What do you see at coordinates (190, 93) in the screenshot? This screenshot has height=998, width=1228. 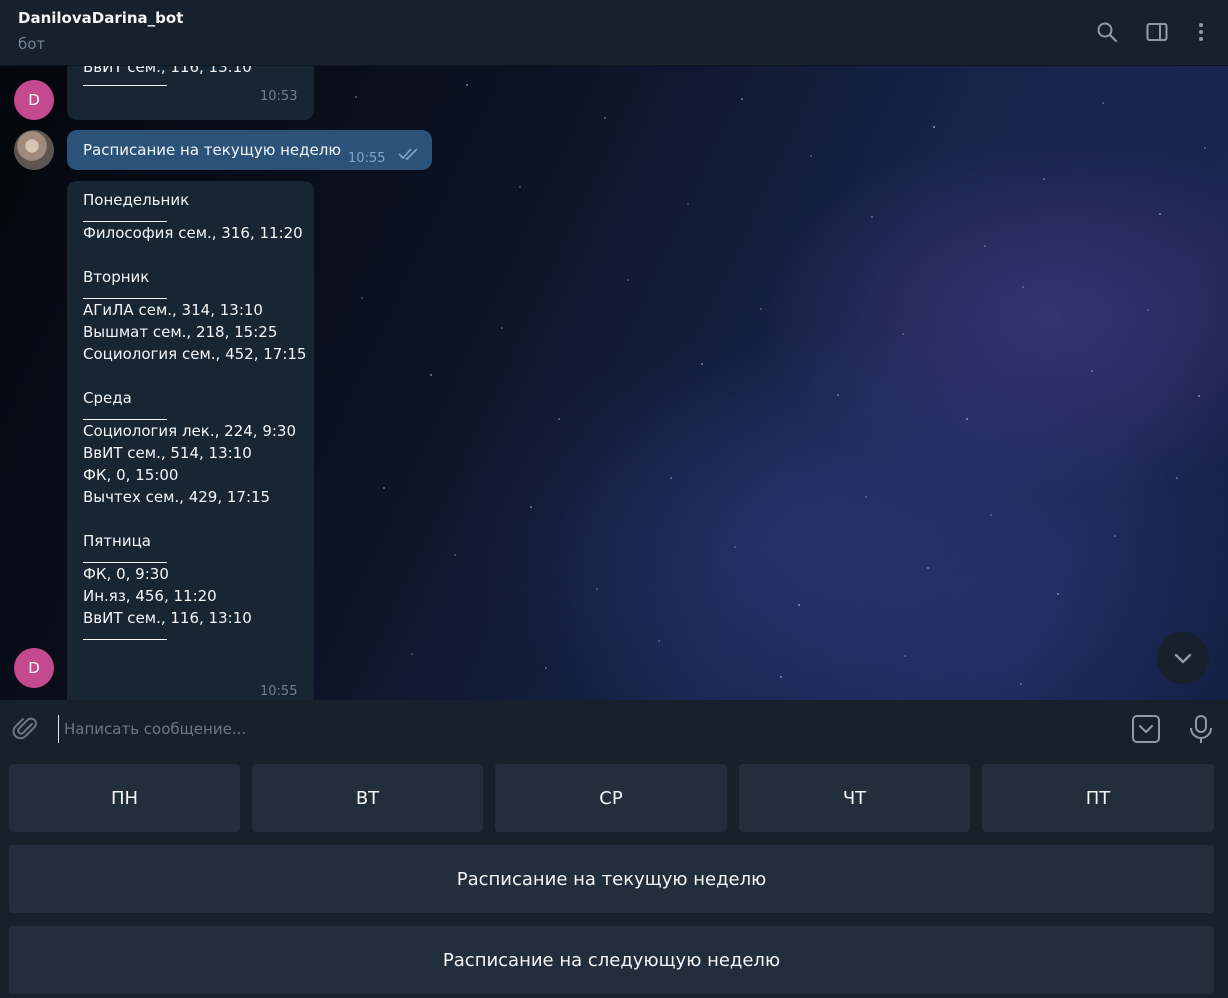 I see `message-bubble: ВвИТ сем., 116, 13:10 10:53` at bounding box center [190, 93].